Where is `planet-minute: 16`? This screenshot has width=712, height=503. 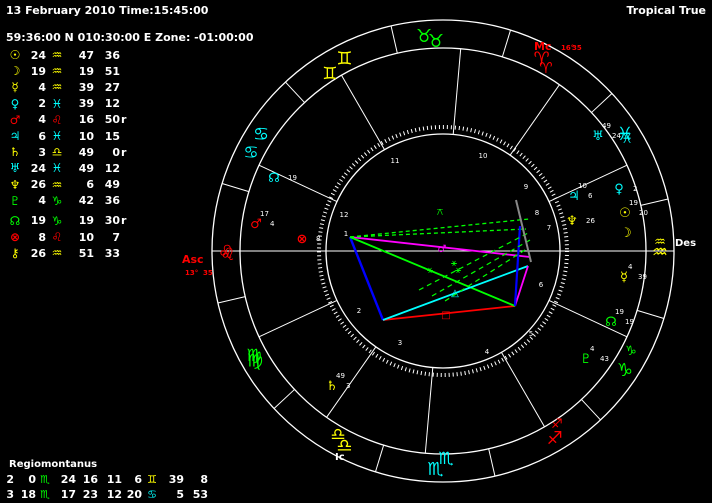
planet-minute: 16 is located at coordinates (86, 120).